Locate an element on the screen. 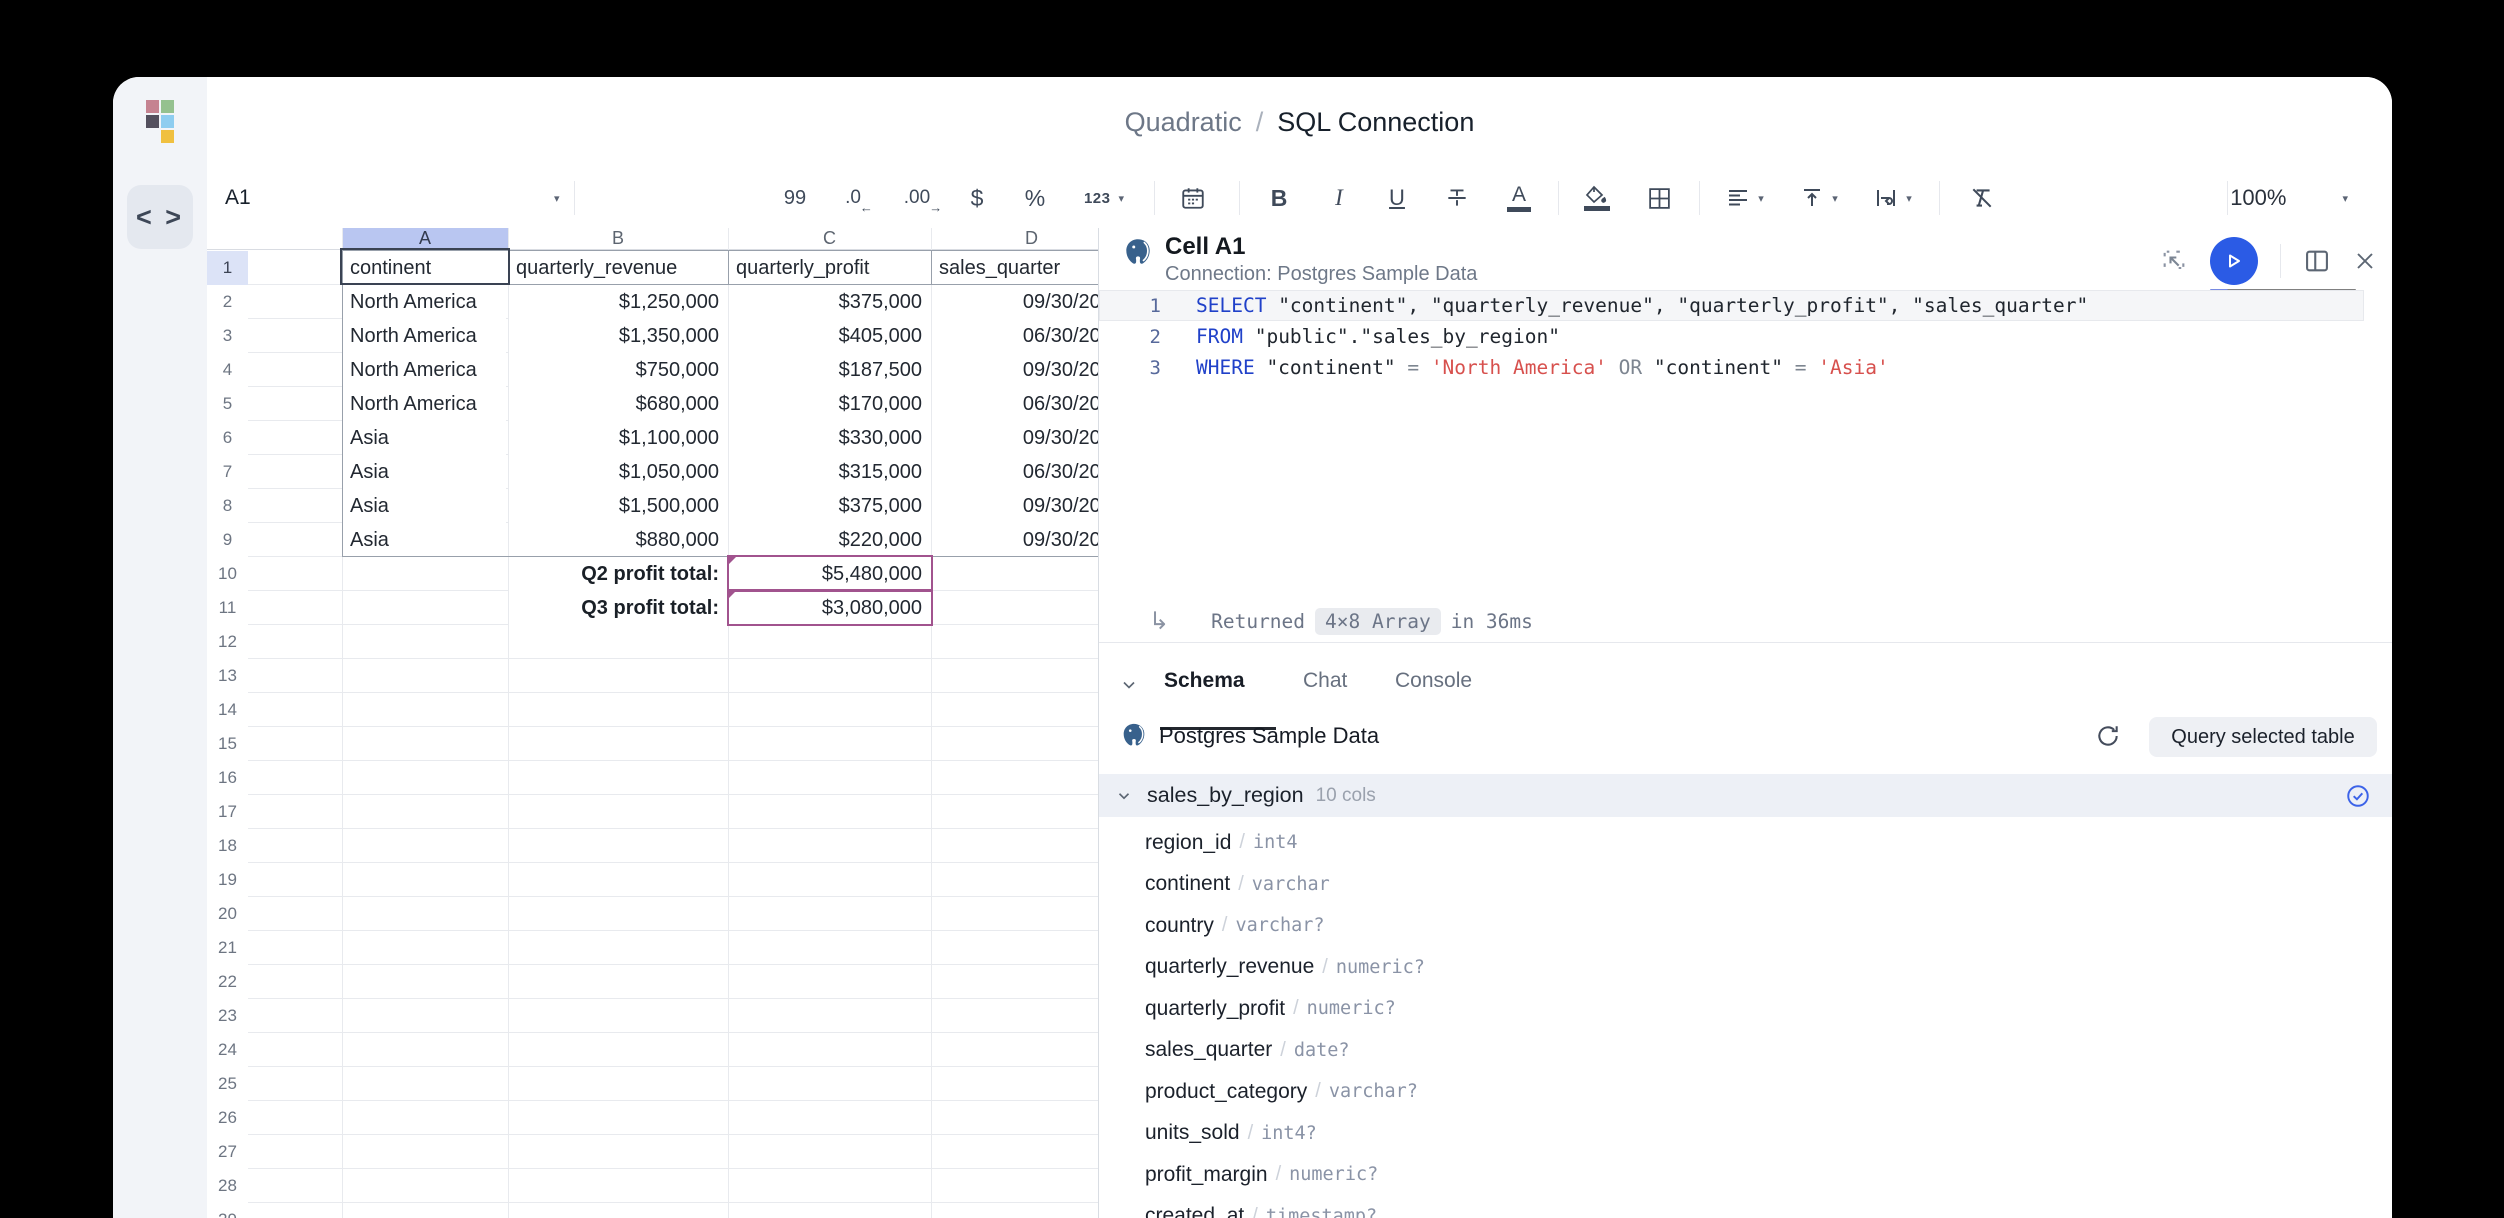 This screenshot has height=1218, width=2504. grid-cell: quarterly_revenue is located at coordinates (617, 268).